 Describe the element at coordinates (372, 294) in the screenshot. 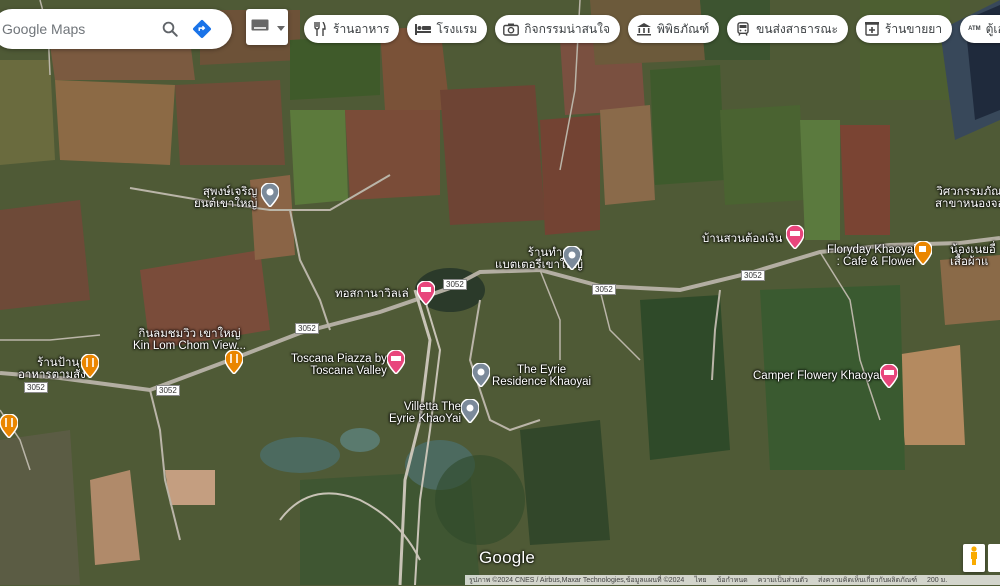

I see `place-label-torsakan: ทอสกานาวิลเล่` at that location.